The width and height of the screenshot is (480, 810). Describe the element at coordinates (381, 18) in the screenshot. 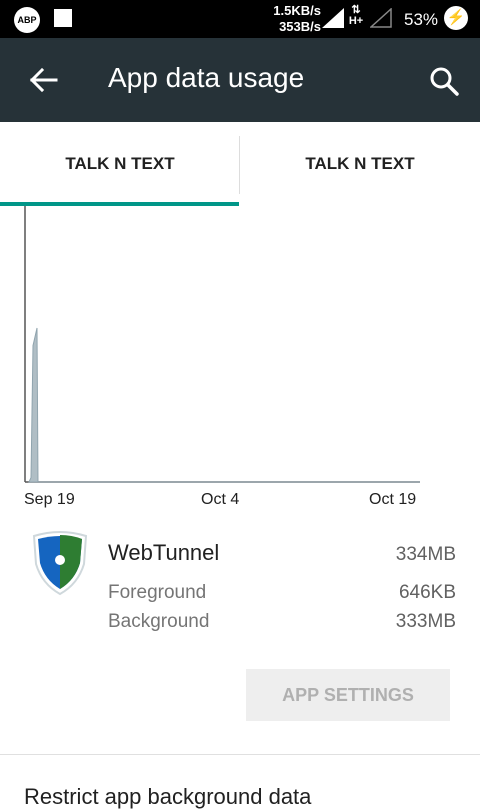

I see `signal-empty-icon` at that location.